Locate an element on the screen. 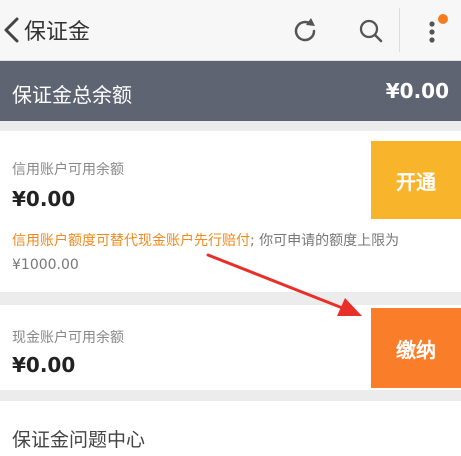  credit-notice: 信用账户额度可替代现金账户先行赔付; 你可申请的额度上限为¥1000.00 is located at coordinates (232, 253).